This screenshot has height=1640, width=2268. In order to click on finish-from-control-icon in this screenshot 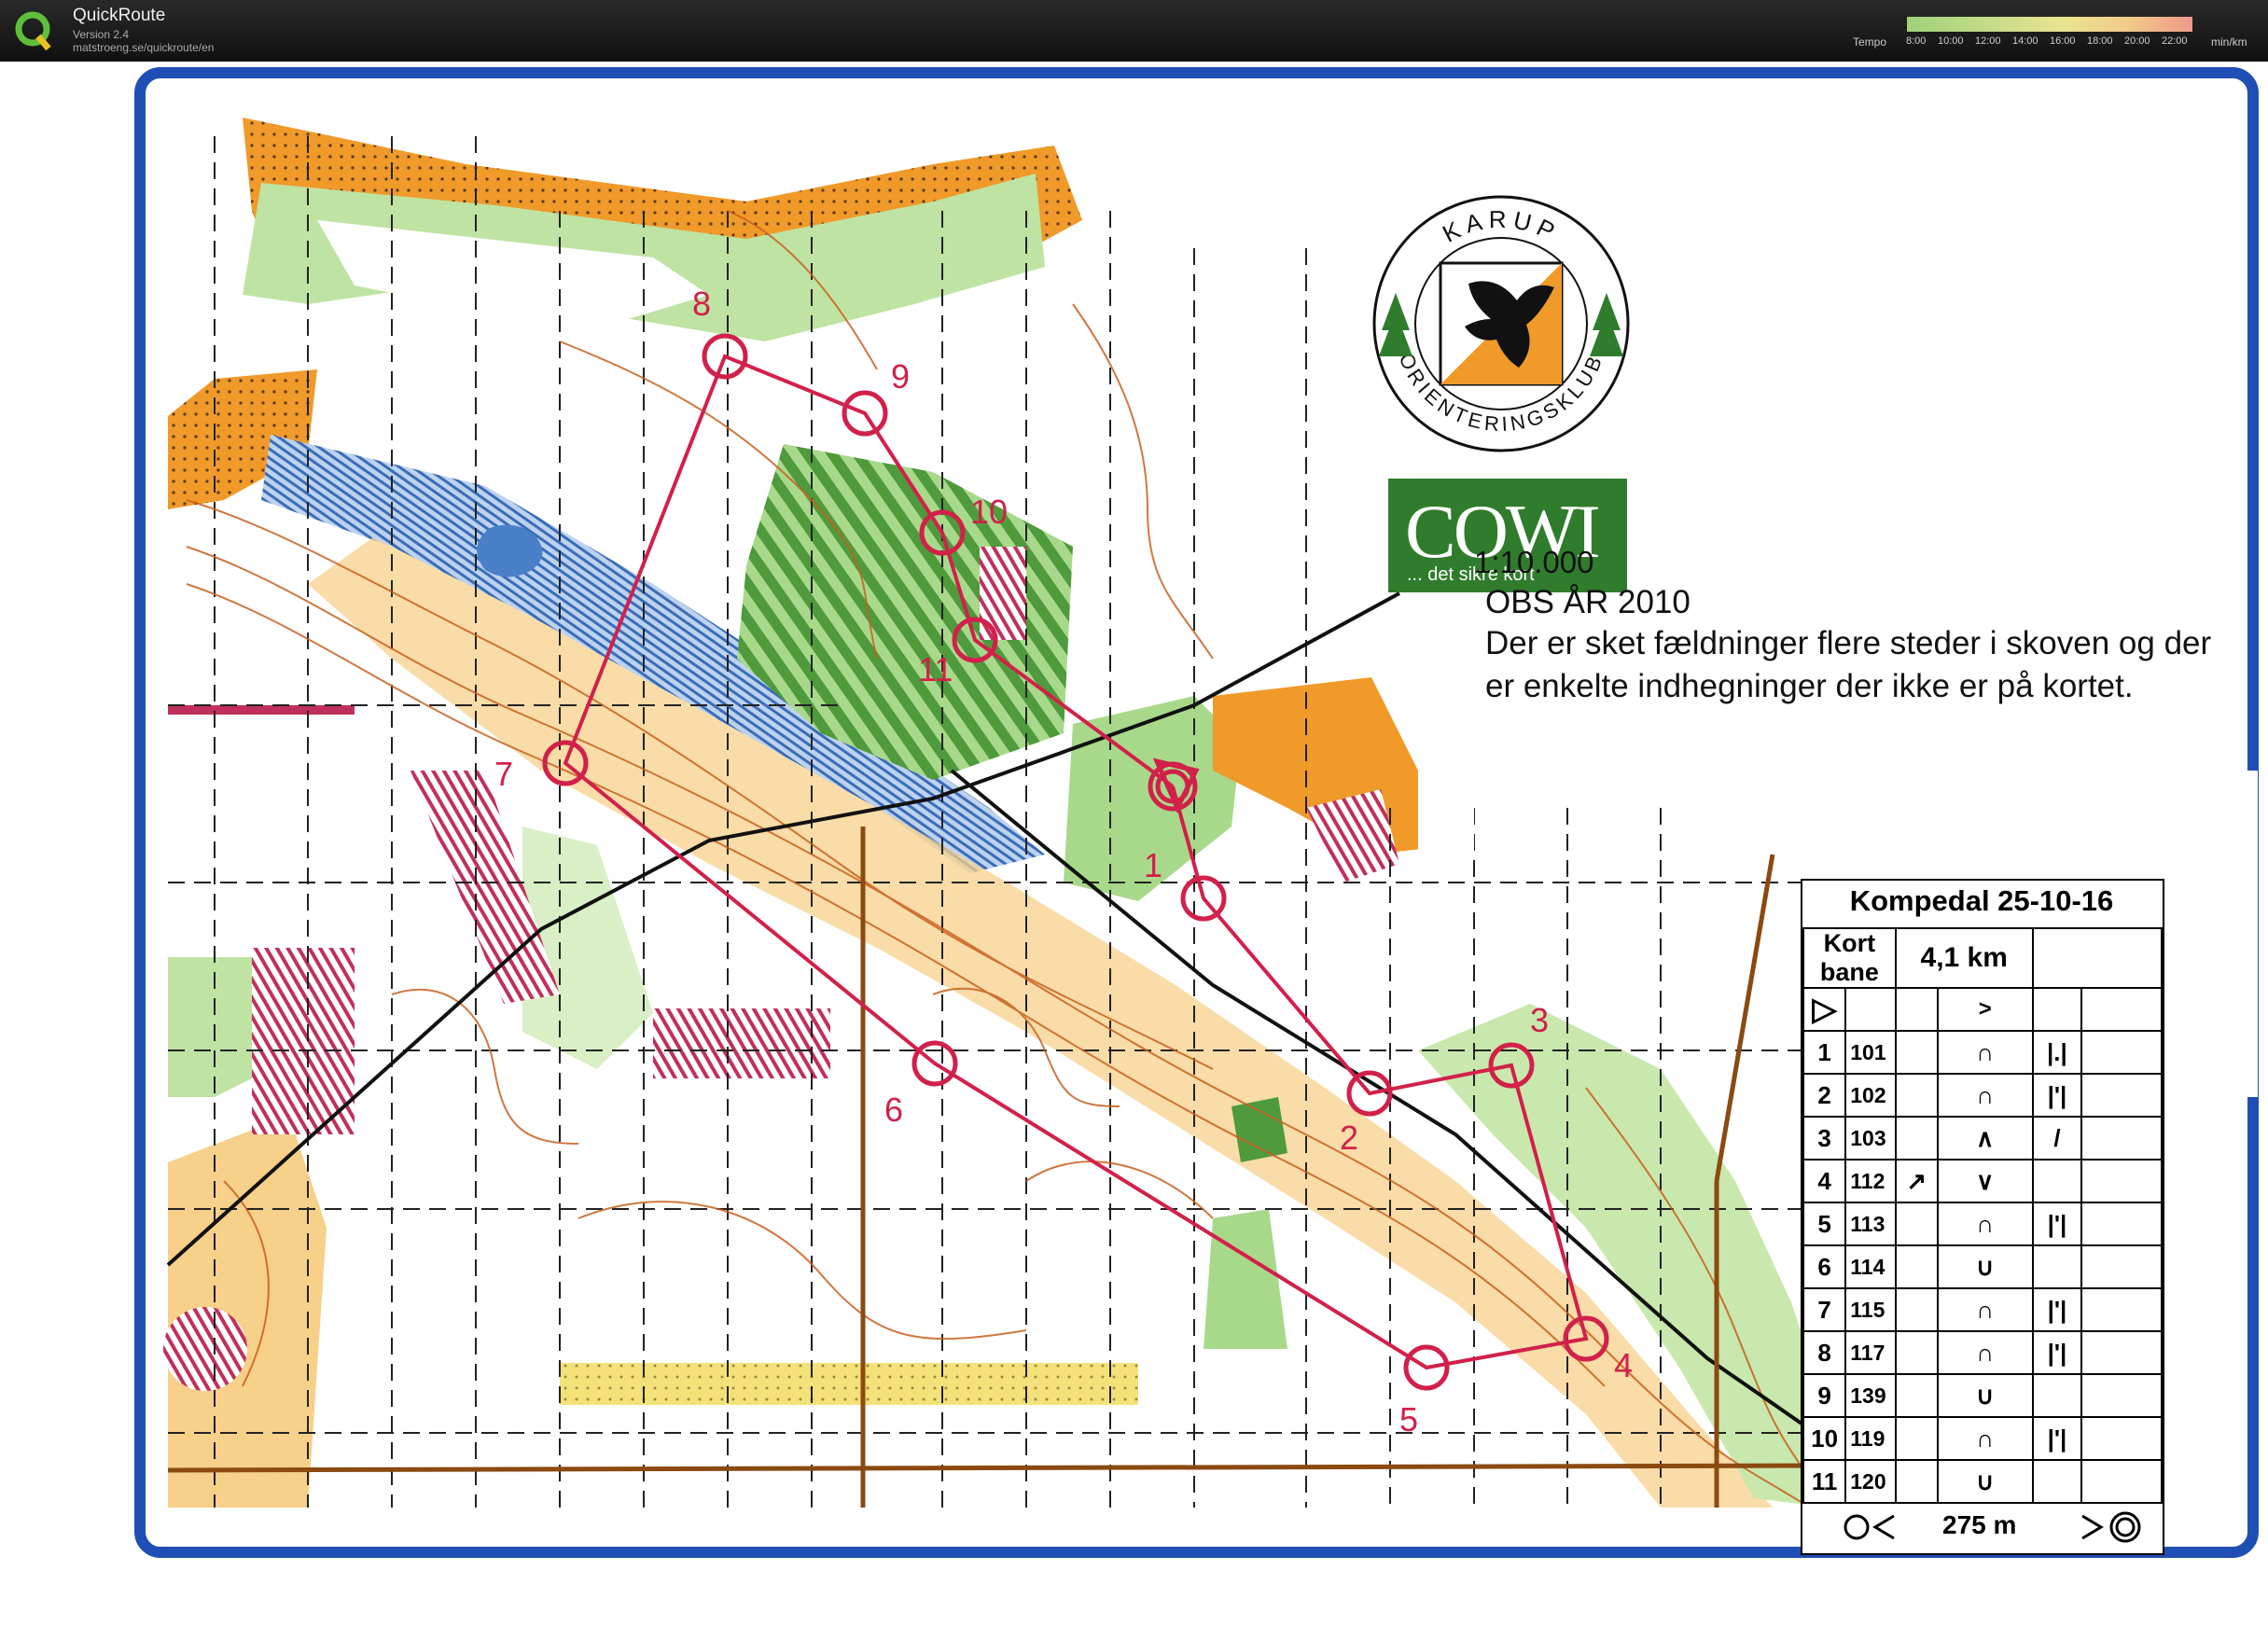, I will do `click(1869, 1527)`.